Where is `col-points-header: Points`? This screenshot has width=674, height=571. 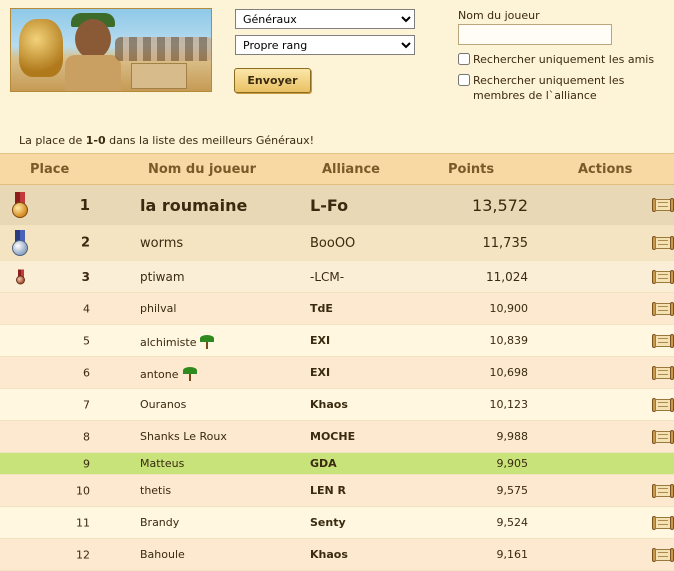
col-points-header: Points is located at coordinates (479, 169).